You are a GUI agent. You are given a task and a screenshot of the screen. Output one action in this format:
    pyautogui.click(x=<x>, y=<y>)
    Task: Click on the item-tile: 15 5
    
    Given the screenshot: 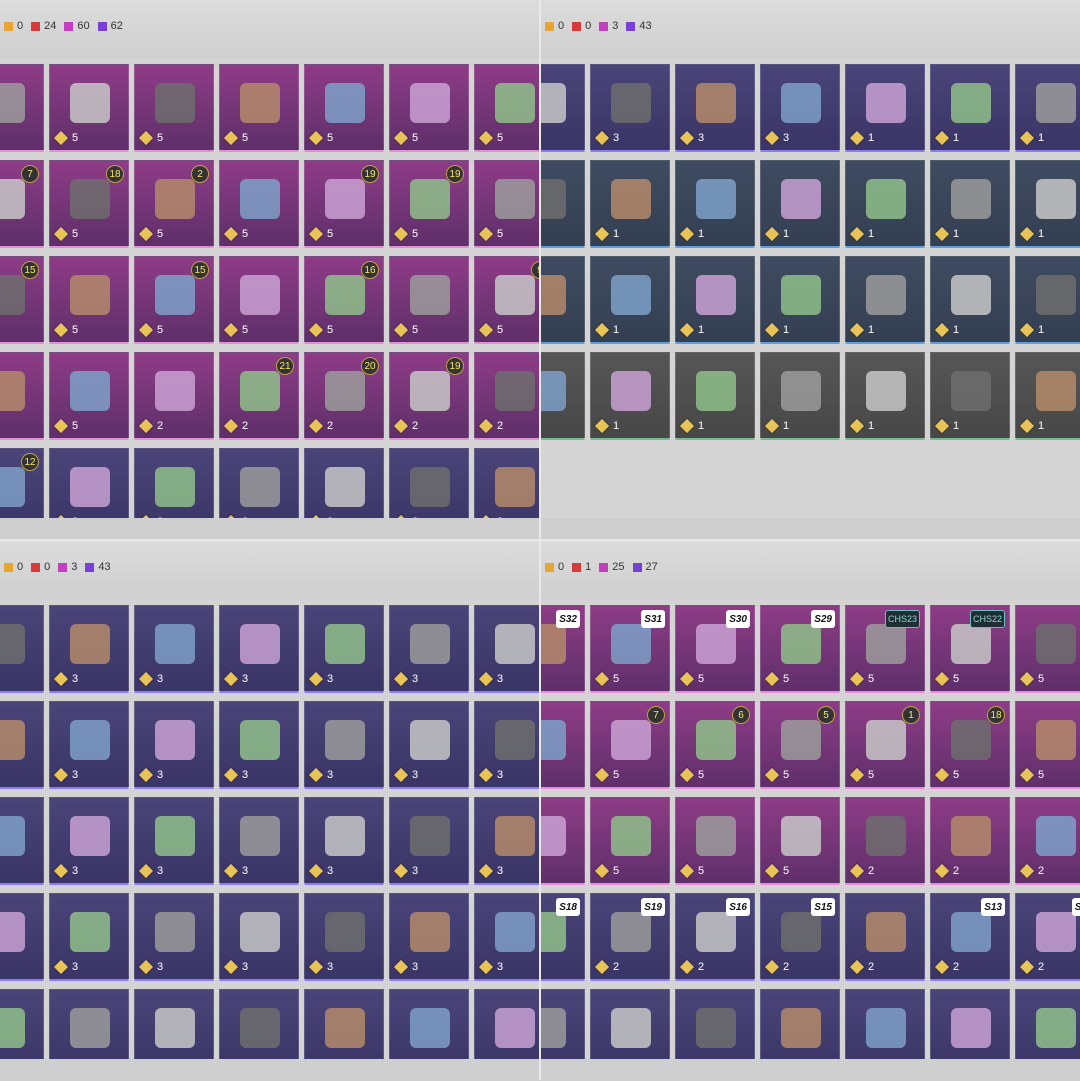 What is the action you would take?
    pyautogui.click(x=174, y=300)
    